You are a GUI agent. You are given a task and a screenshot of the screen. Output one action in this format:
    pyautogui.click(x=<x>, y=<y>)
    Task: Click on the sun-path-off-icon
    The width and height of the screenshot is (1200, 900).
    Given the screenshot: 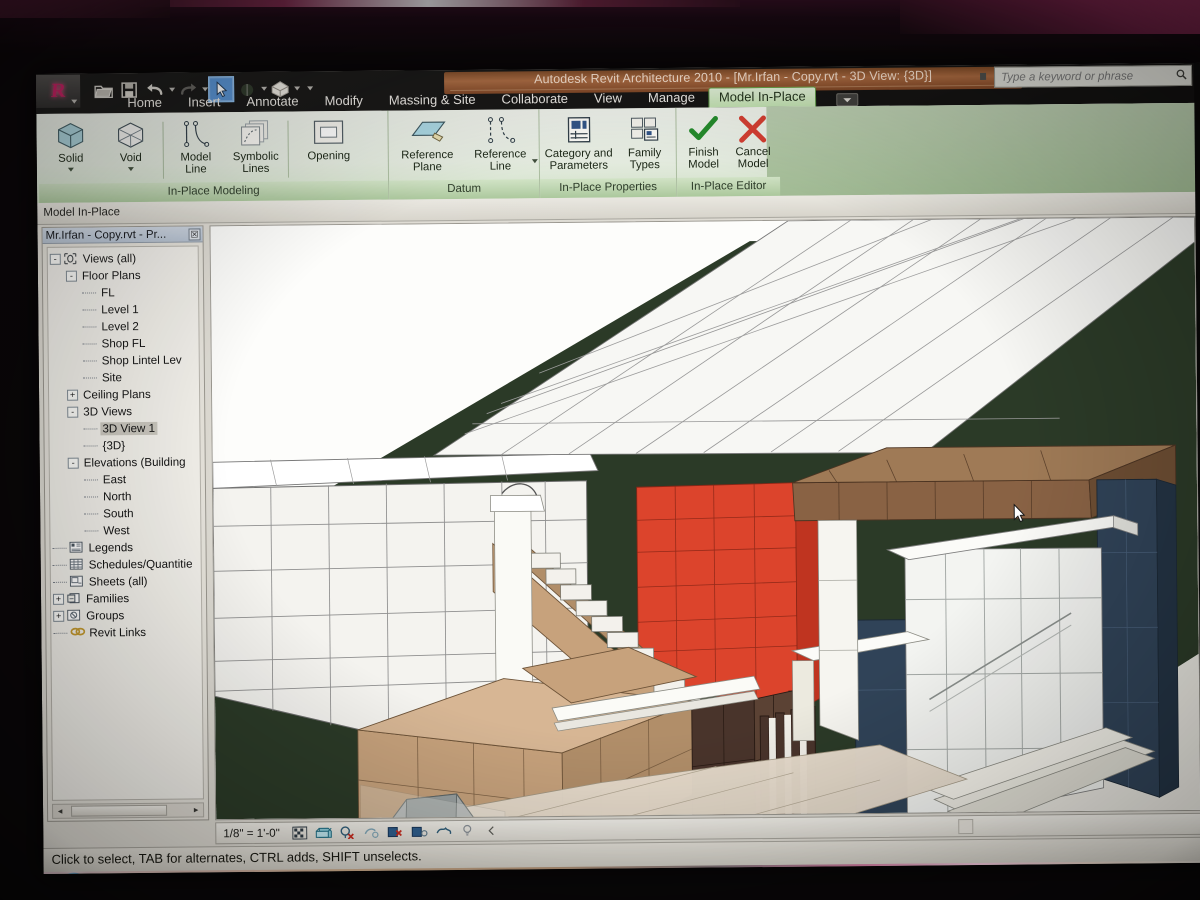 What is the action you would take?
    pyautogui.click(x=347, y=832)
    